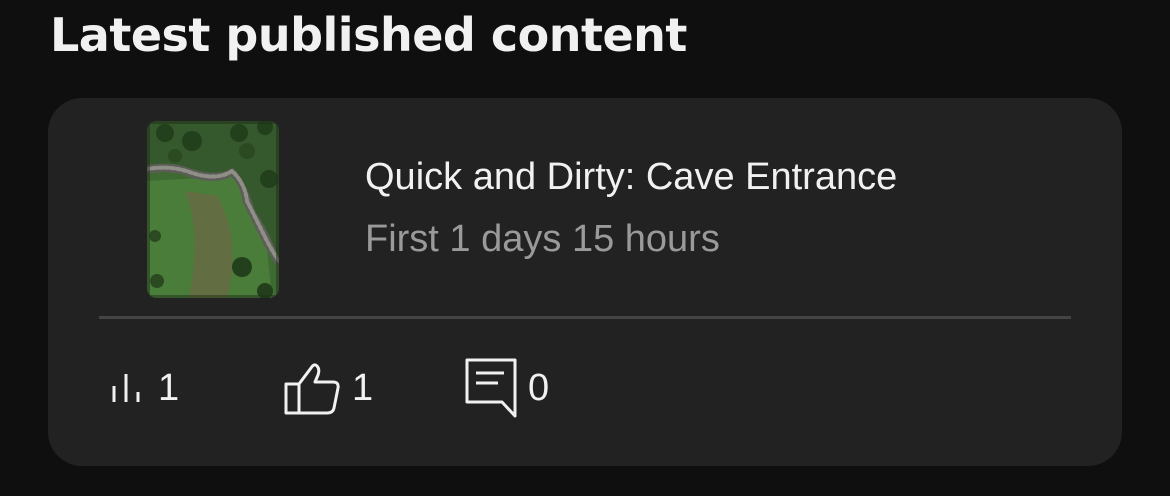 The image size is (1170, 496). I want to click on section-title: Latest published content, so click(368, 35).